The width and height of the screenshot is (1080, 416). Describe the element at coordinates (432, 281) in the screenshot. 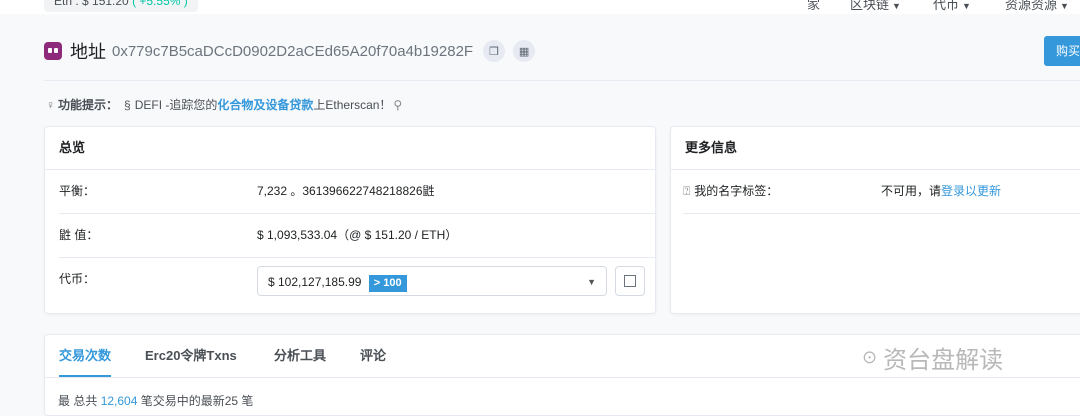

I see `token-holdings-dropdown: $ 102,127,185.99 > 100 ▼` at that location.